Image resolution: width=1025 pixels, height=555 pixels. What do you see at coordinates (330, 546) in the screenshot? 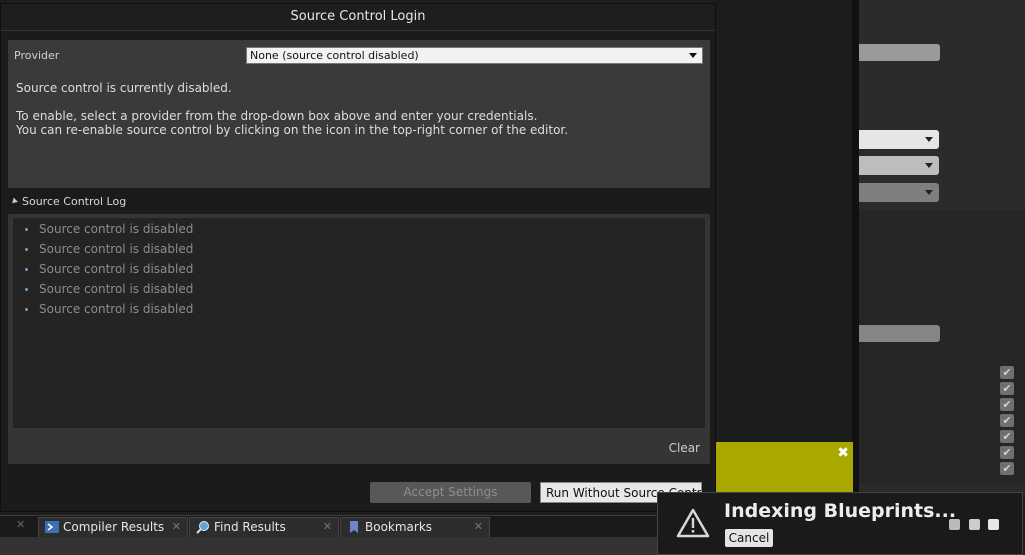
I see `status-strip` at bounding box center [330, 546].